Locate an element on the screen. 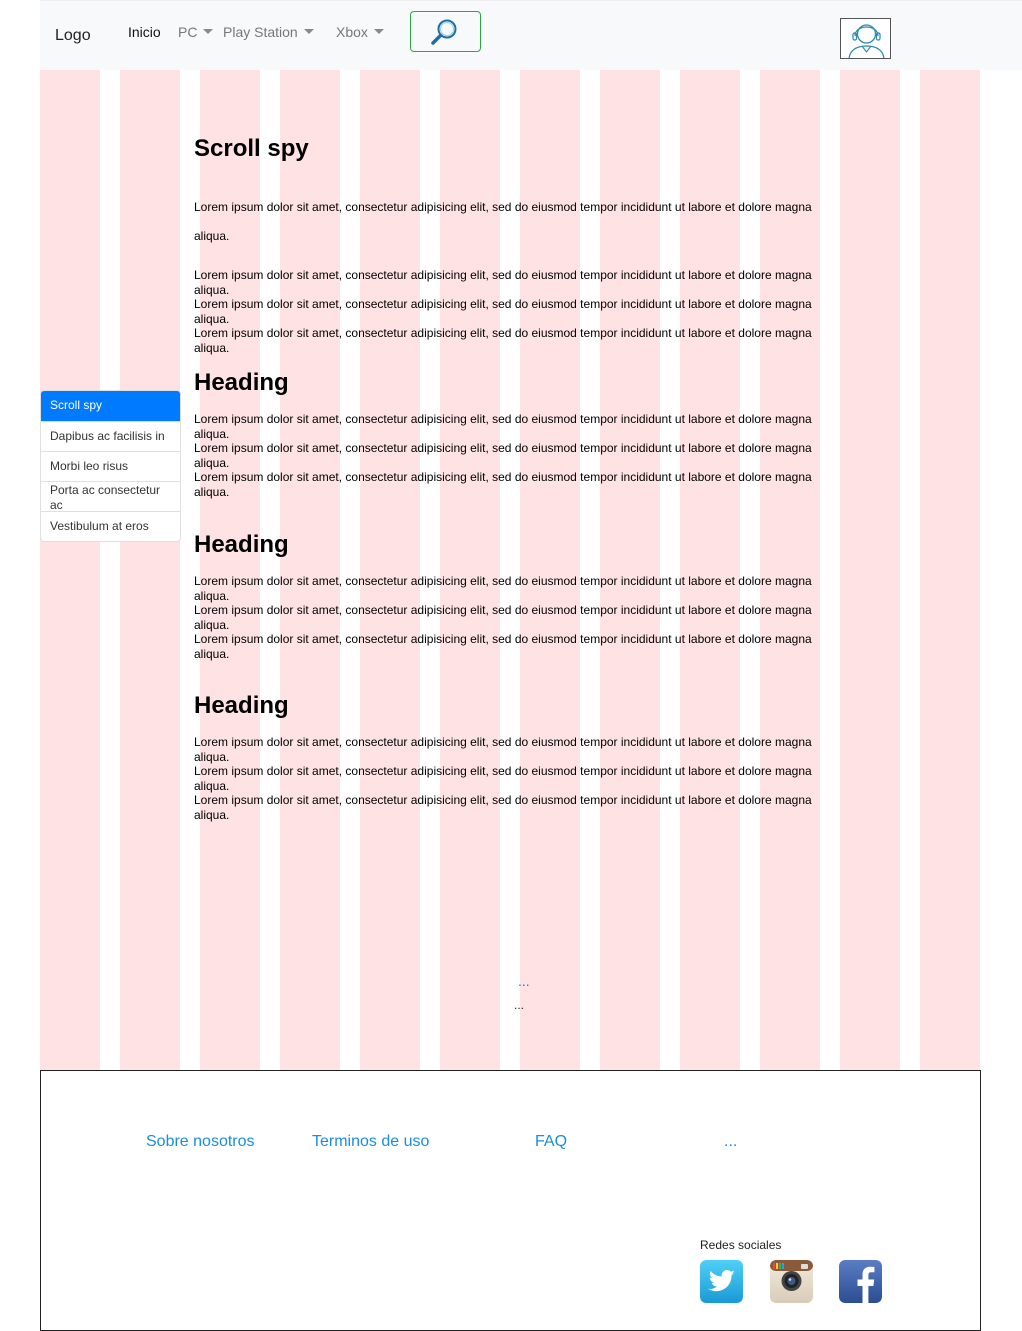 The image size is (1022, 1331). facebook-link is located at coordinates (860, 1281).